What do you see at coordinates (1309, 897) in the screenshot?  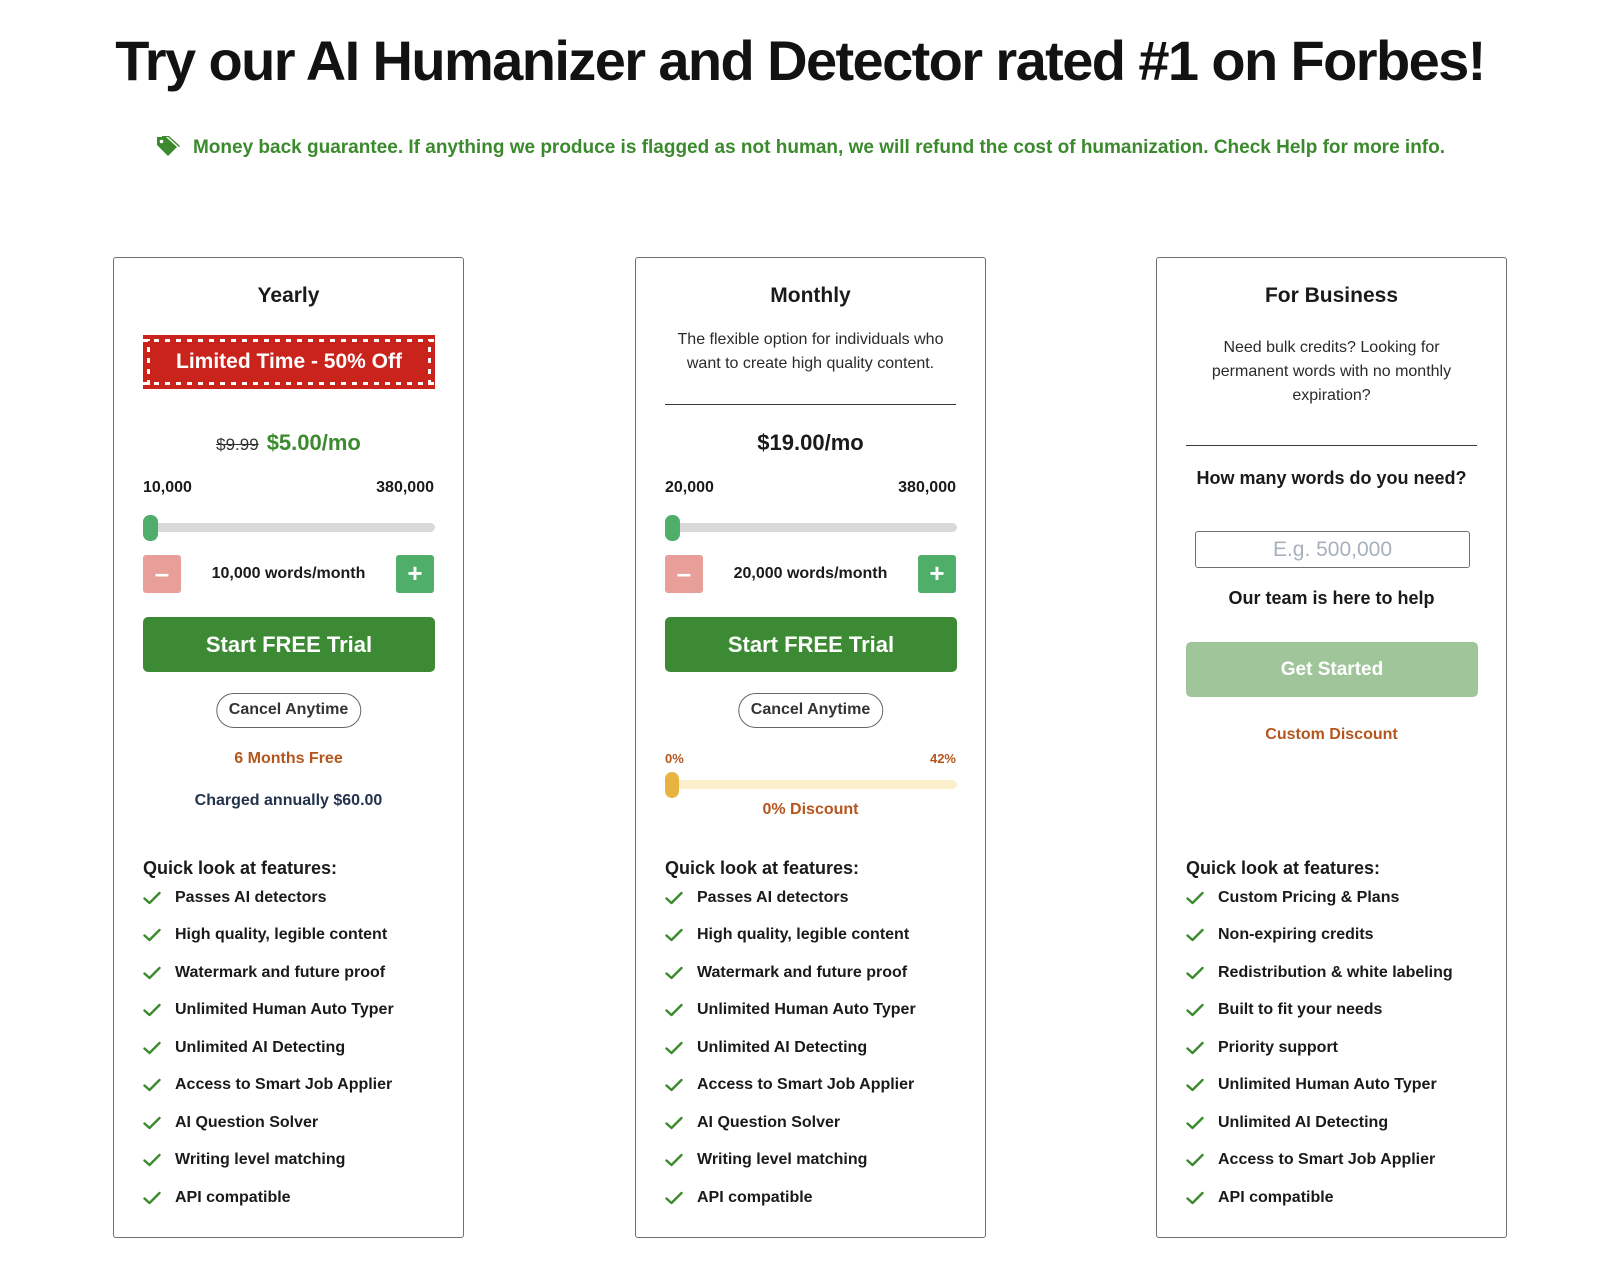 I see `feature-label: Custom Pricing & Plans` at bounding box center [1309, 897].